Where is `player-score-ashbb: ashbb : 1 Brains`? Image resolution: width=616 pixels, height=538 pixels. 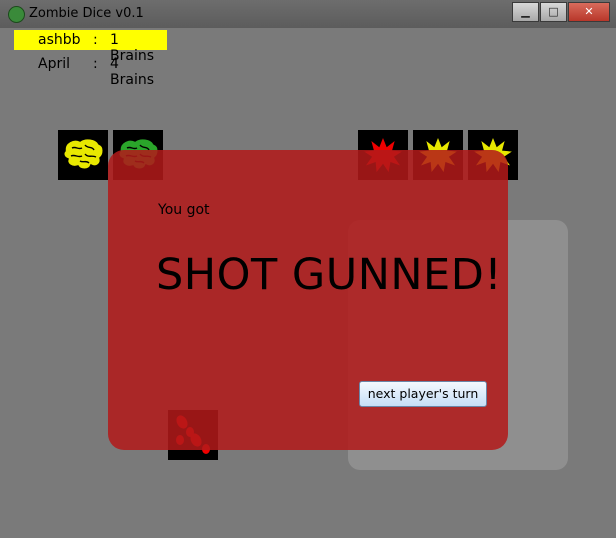 player-score-ashbb: ashbb : 1 Brains is located at coordinates (90, 47).